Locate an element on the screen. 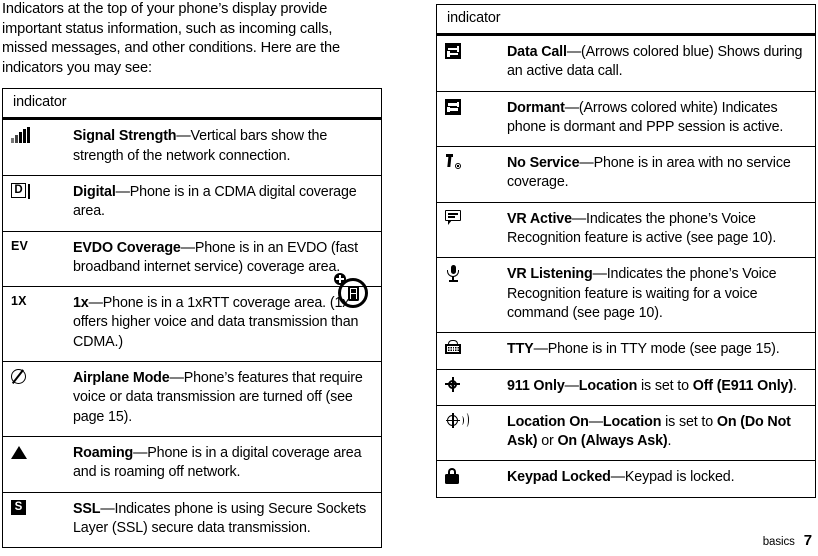 This screenshot has height=556, width=818. indicator-description-text: —Phone is in TTY mode (see page 15). is located at coordinates (656, 349).